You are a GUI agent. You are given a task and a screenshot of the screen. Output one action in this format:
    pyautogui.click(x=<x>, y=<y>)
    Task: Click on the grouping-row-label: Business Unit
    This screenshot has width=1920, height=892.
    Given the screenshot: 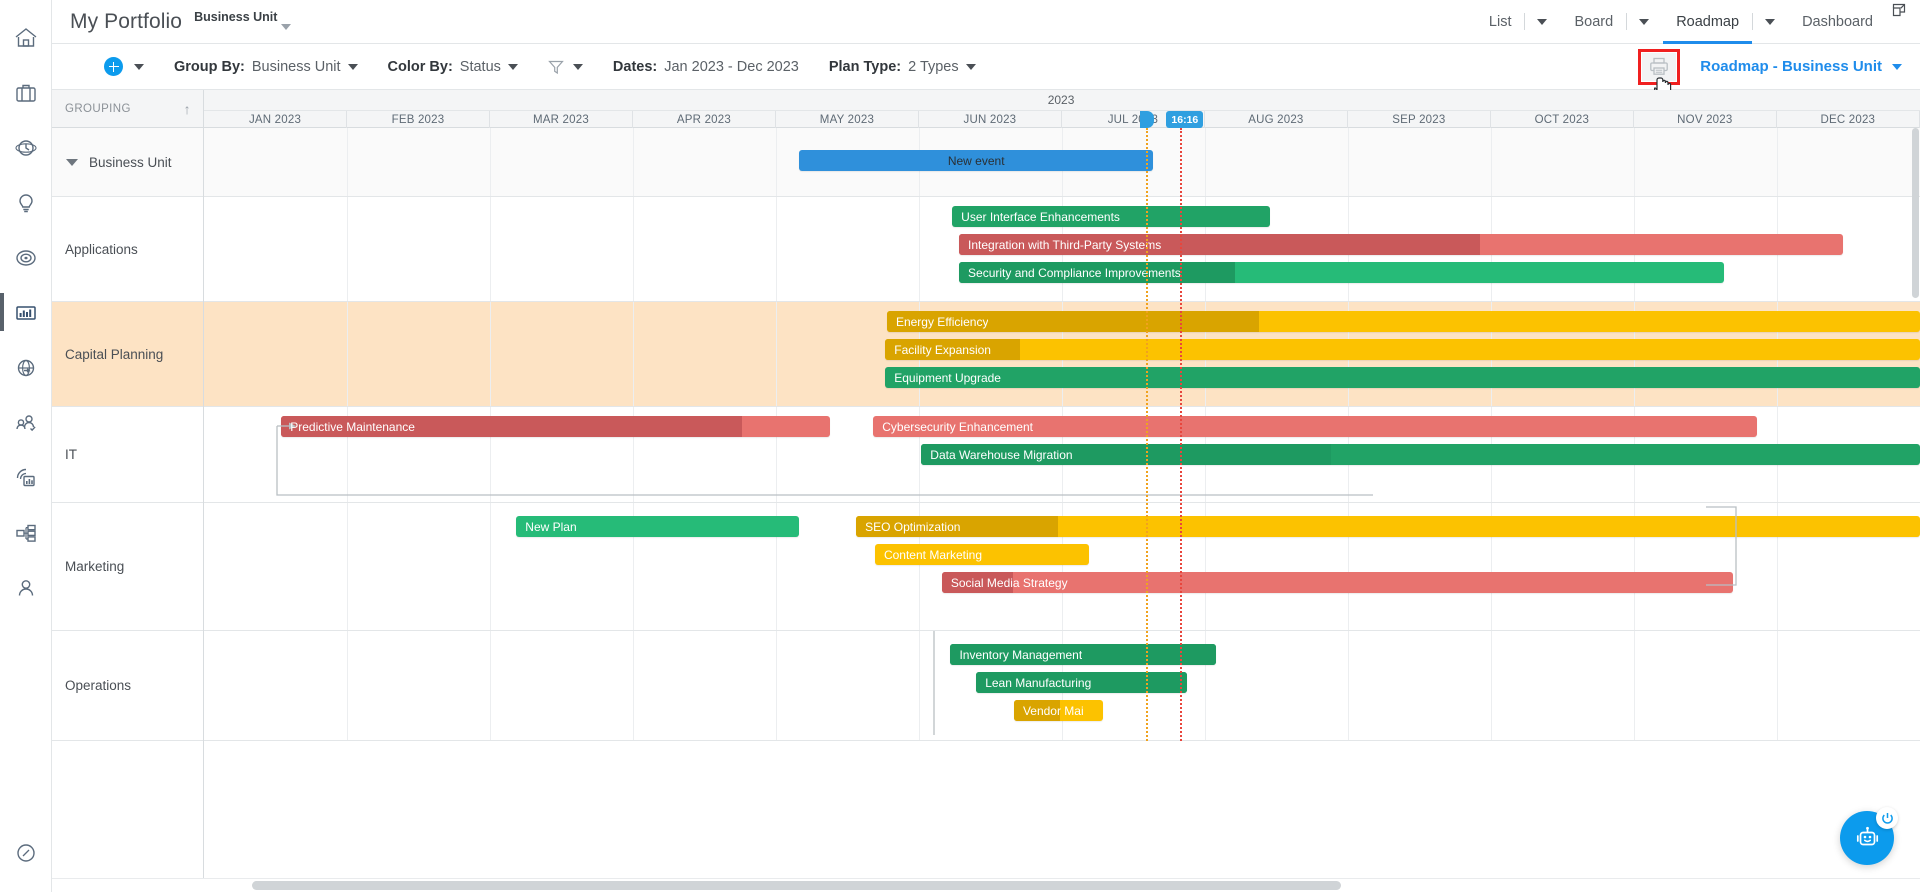 What is the action you would take?
    pyautogui.click(x=130, y=162)
    